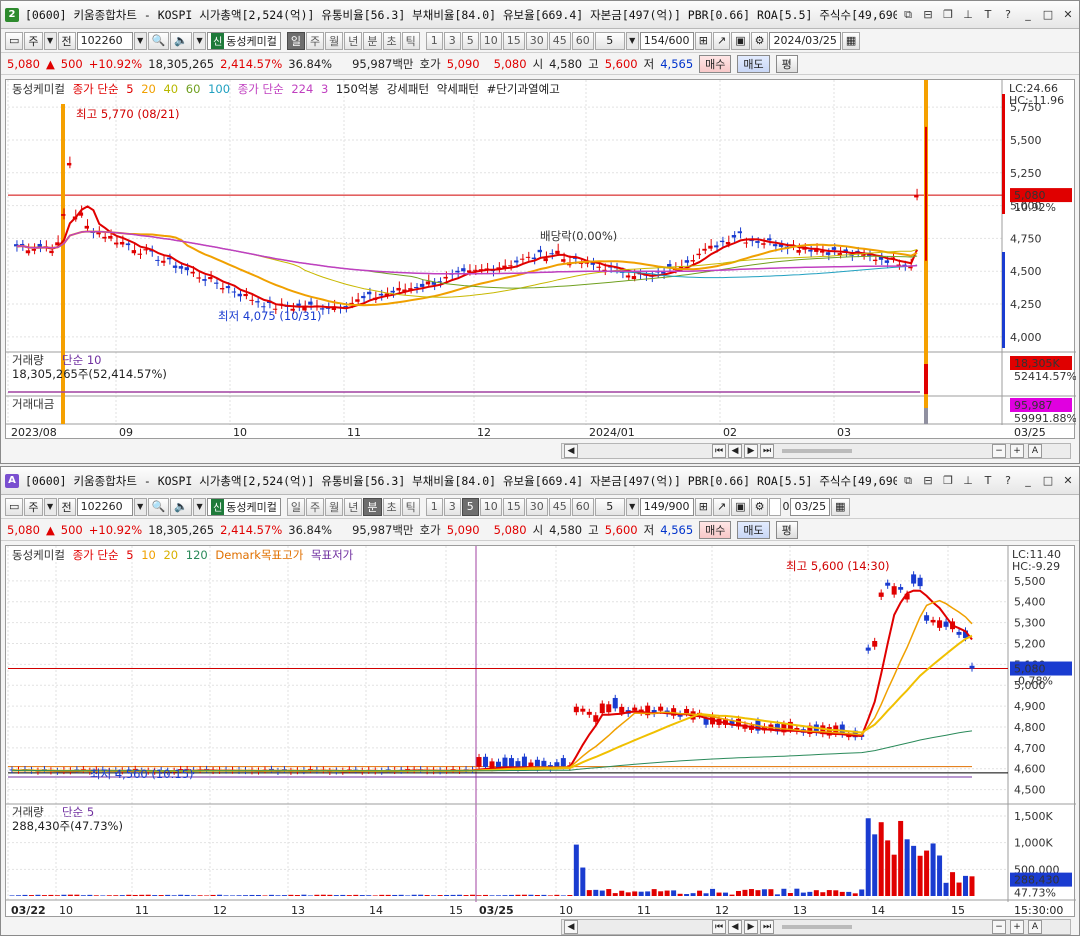  Describe the element at coordinates (452, 40) in the screenshot. I see `interval-button-1: 3` at that location.